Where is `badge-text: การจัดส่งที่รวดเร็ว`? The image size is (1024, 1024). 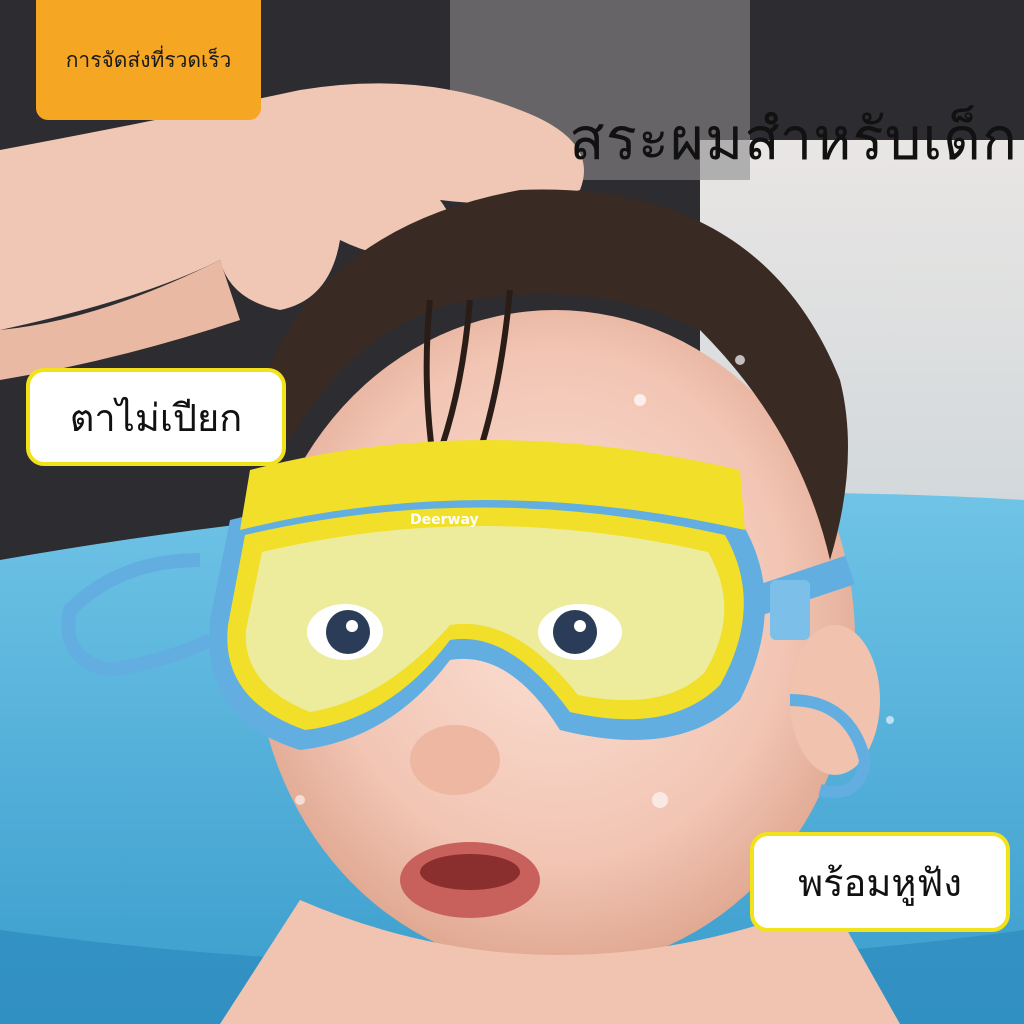
badge-text: การจัดส่งที่รวดเร็ว is located at coordinates (148, 59).